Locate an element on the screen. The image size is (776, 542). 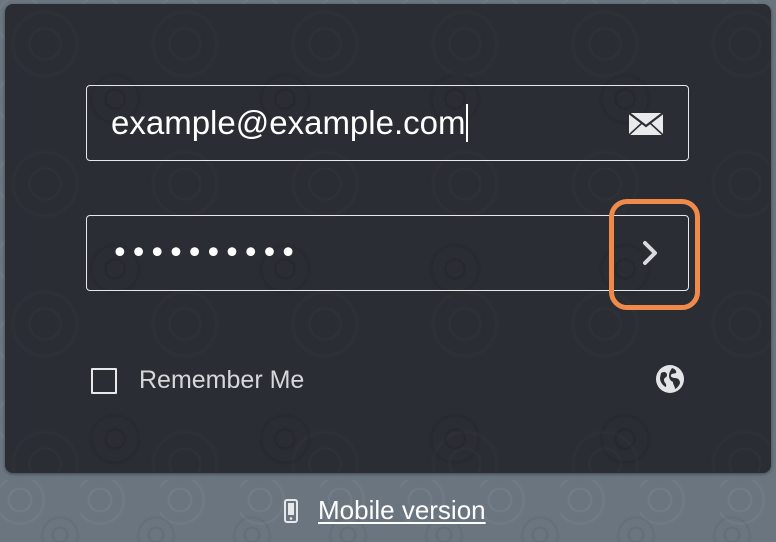
email-value: example@example.com is located at coordinates (288, 122).